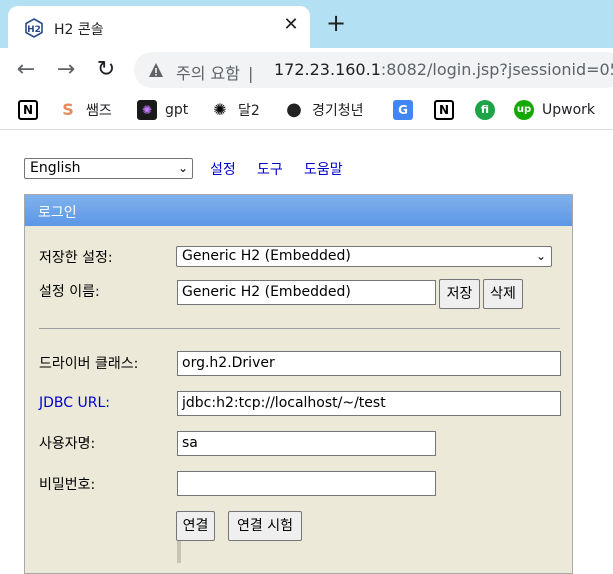 This screenshot has width=613, height=574. What do you see at coordinates (306, 483) in the screenshot?
I see `password-field` at bounding box center [306, 483].